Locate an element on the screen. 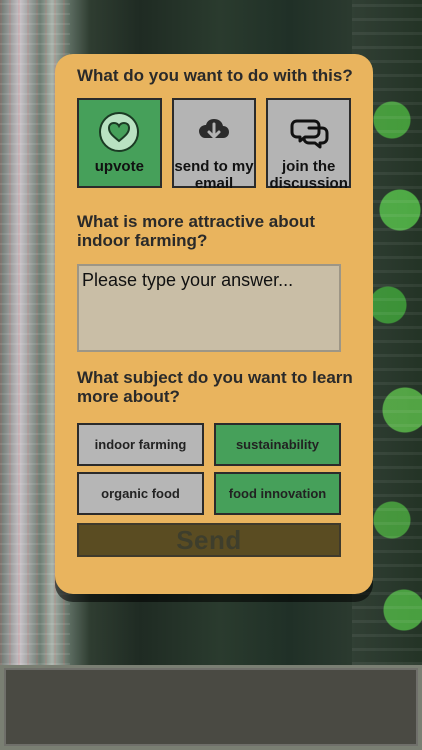  subject-sustainability-label: sustainability is located at coordinates (277, 444).